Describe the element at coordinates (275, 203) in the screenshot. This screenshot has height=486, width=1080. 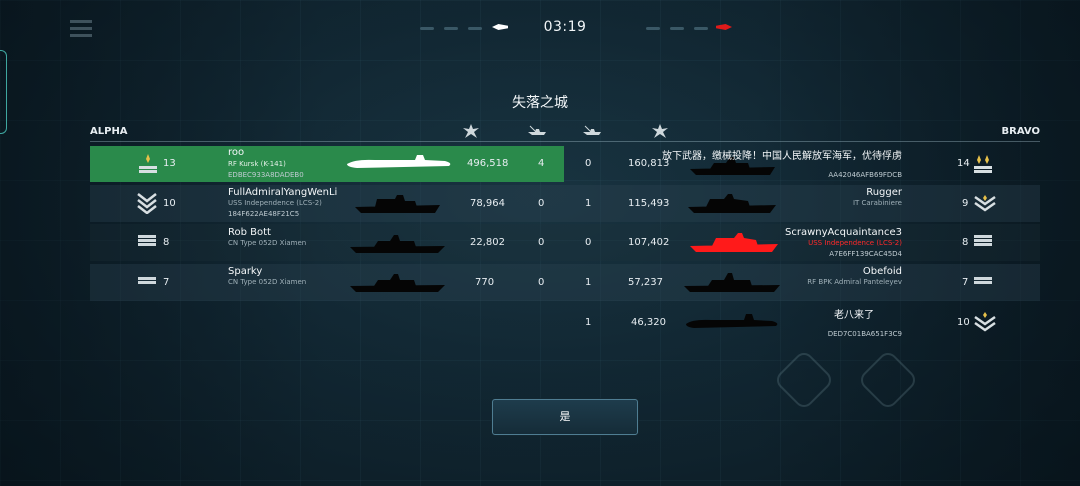
I see `alpha-ship-name: USS Independence (LCS-2)` at that location.